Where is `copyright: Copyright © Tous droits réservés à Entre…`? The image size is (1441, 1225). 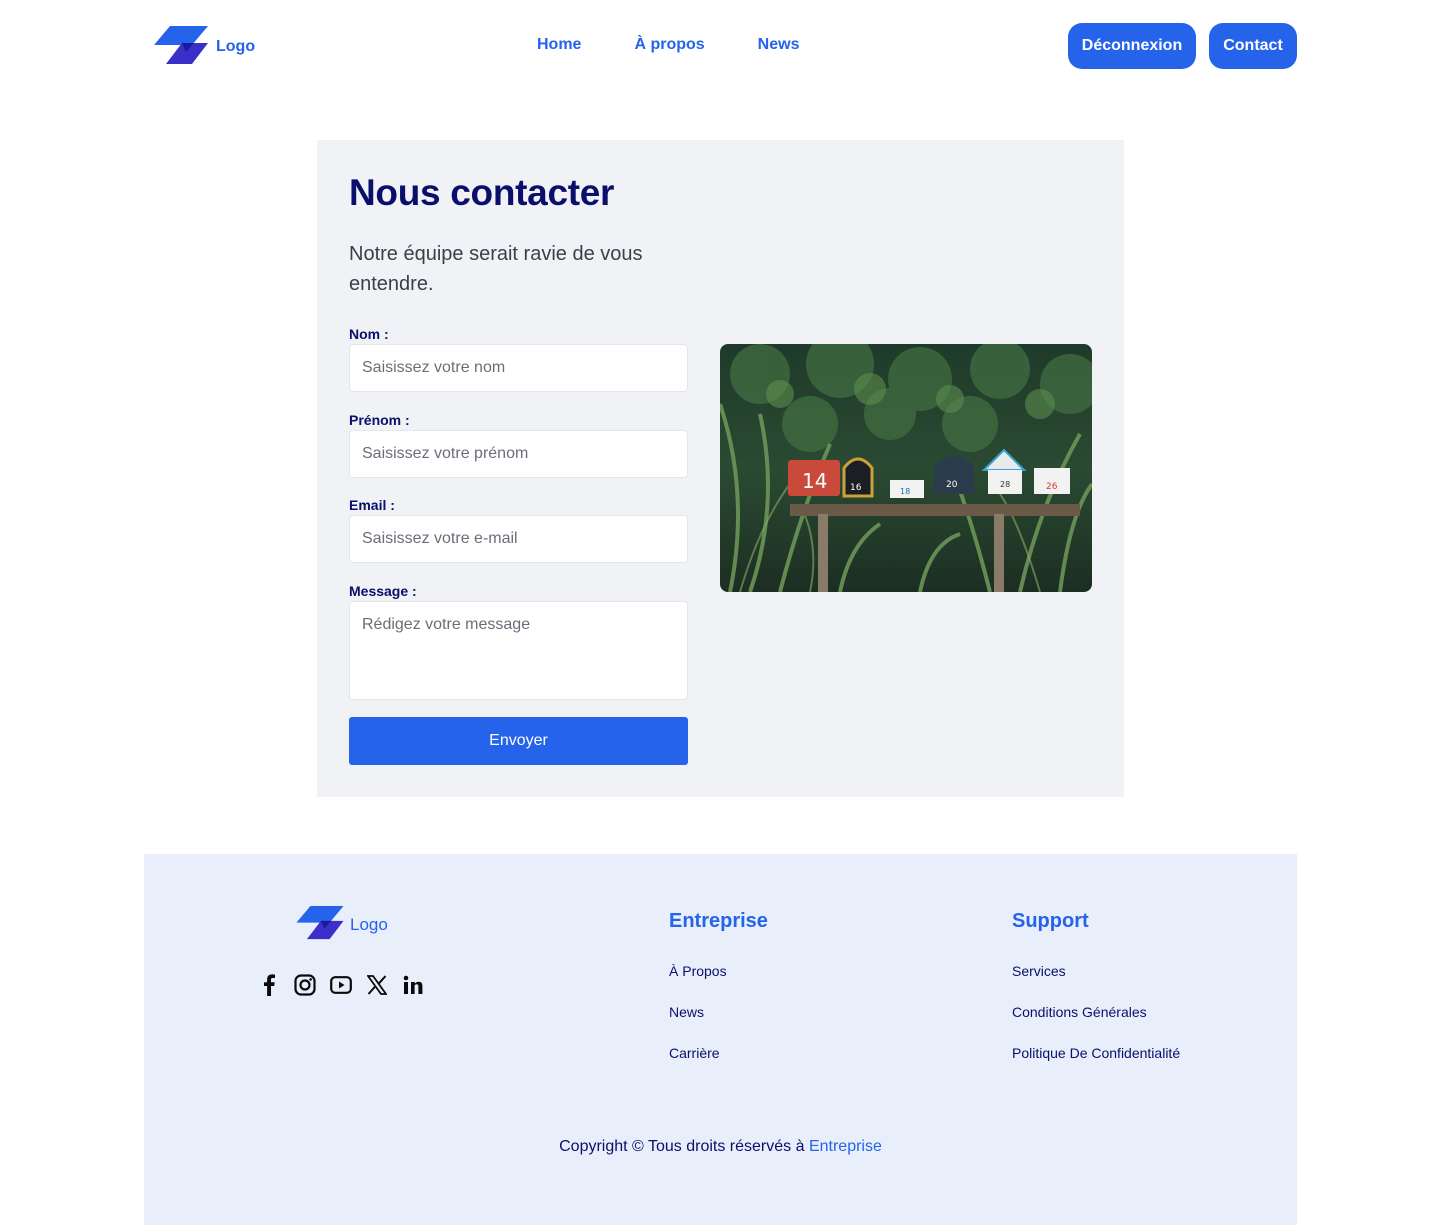 copyright: Copyright © Tous droits réservés à Entre… is located at coordinates (720, 1147).